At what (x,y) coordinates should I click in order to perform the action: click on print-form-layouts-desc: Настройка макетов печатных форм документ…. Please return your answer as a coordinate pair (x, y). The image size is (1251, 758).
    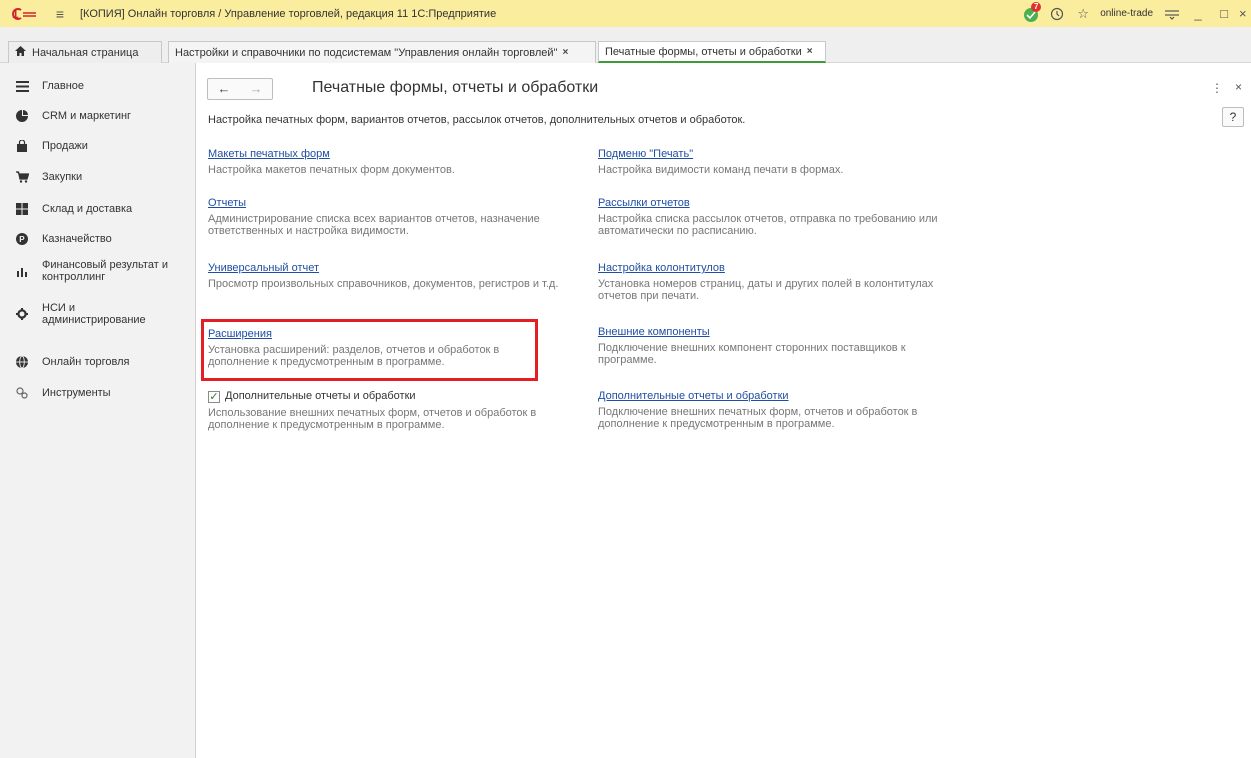
    Looking at the image, I should click on (331, 170).